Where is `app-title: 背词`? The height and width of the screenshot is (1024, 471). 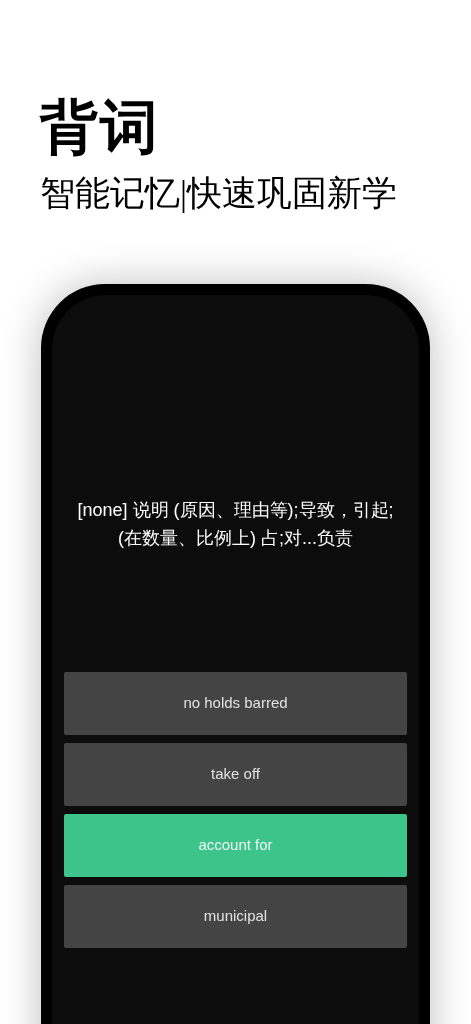 app-title: 背词 is located at coordinates (100, 128).